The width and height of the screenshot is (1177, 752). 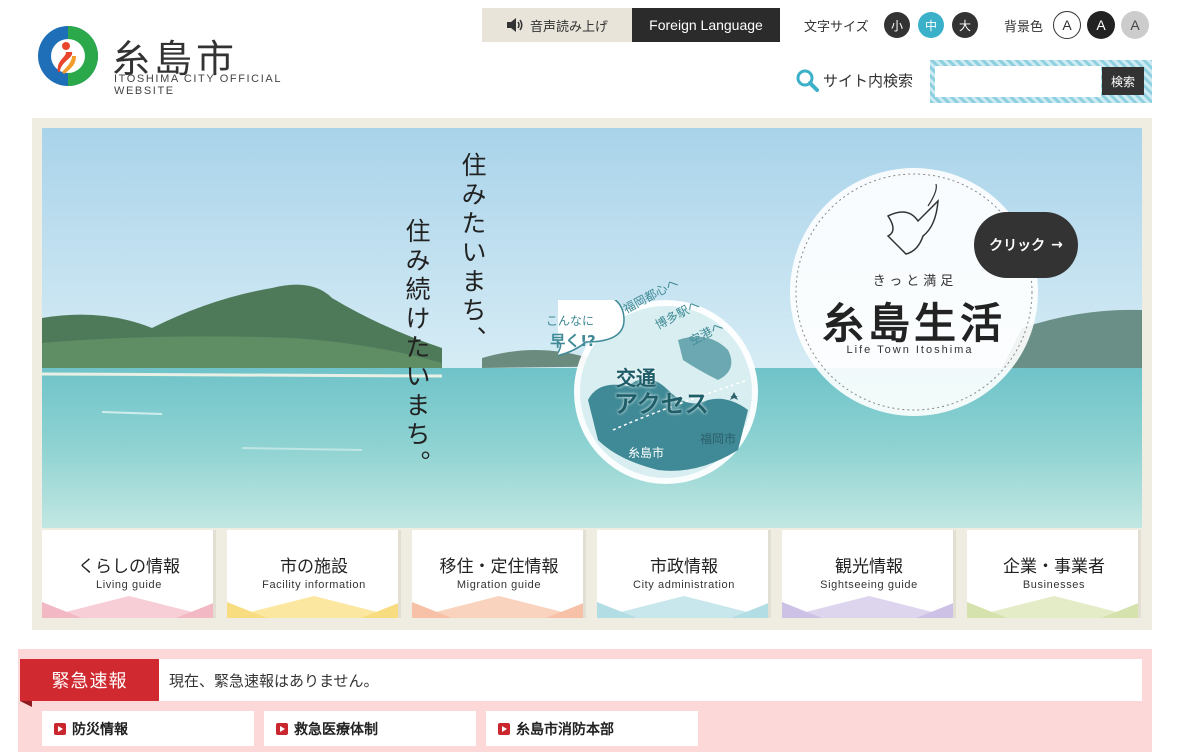 I want to click on category-label-ja: くらしの情報, so click(x=129, y=567).